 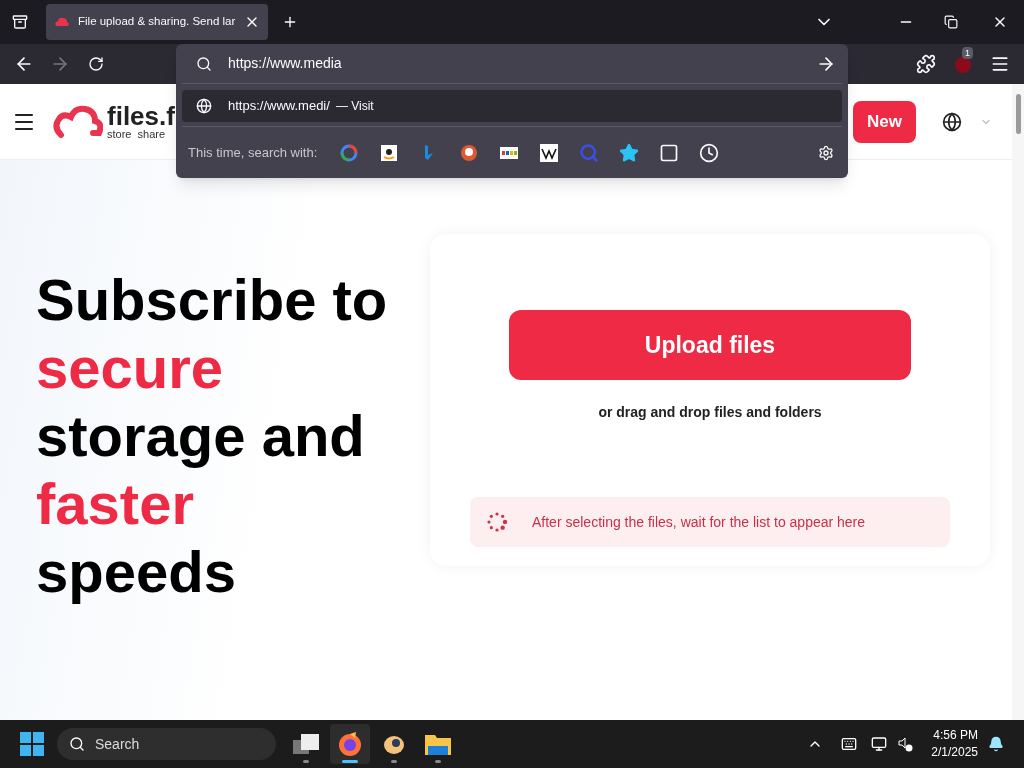 What do you see at coordinates (522, 63) in the screenshot?
I see `address-field: https://www.media` at bounding box center [522, 63].